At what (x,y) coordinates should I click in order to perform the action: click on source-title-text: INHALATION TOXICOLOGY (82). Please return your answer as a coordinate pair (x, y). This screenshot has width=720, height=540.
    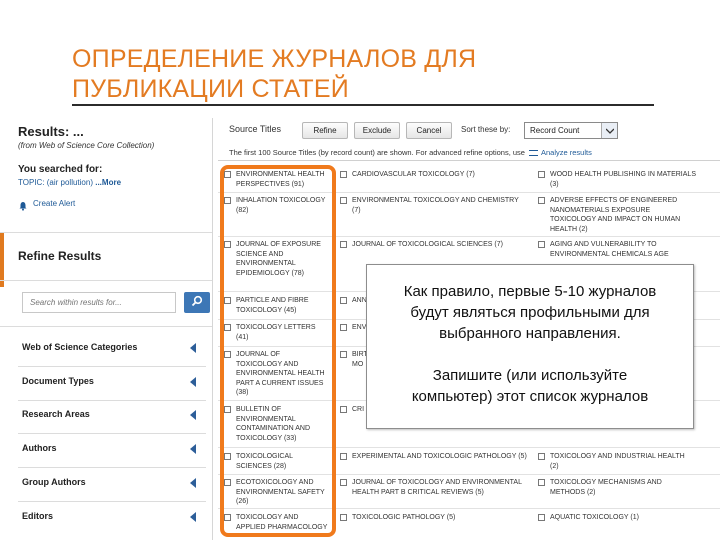
    Looking at the image, I should click on (281, 205).